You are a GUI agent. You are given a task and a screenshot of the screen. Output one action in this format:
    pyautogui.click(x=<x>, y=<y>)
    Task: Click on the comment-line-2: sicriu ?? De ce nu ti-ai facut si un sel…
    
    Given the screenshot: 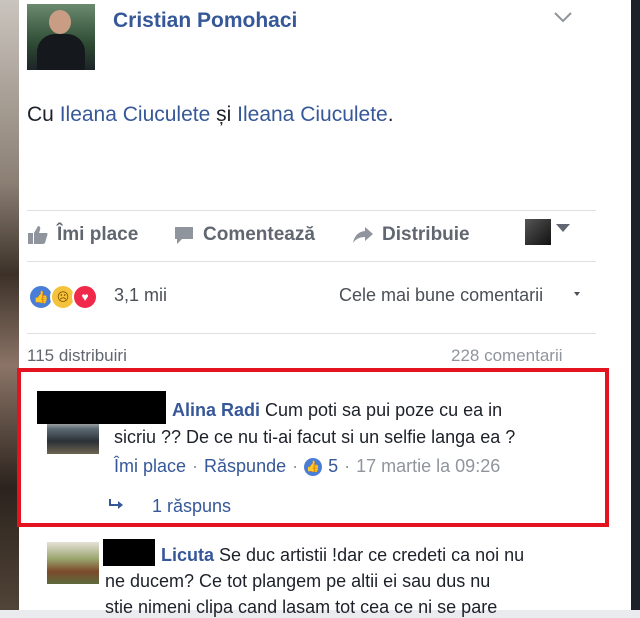 What is the action you would take?
    pyautogui.click(x=315, y=437)
    